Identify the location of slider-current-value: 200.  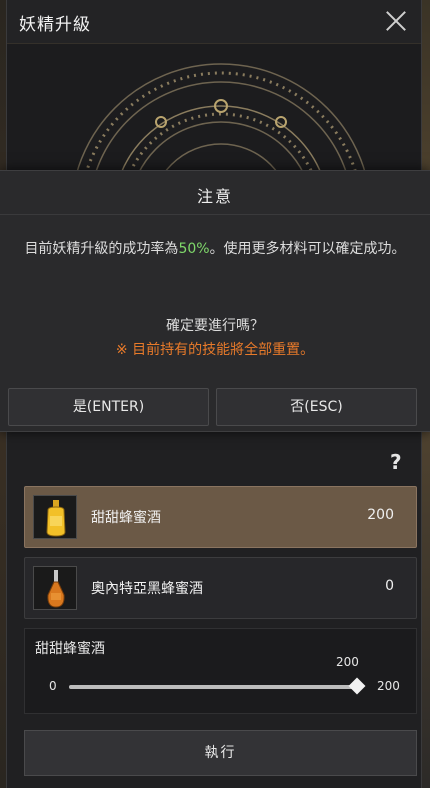
(347, 662).